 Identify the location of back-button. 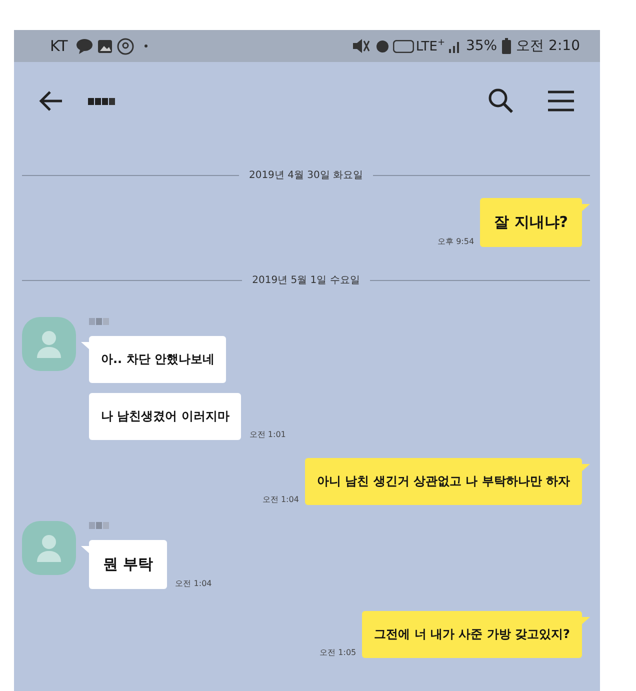
(51, 101).